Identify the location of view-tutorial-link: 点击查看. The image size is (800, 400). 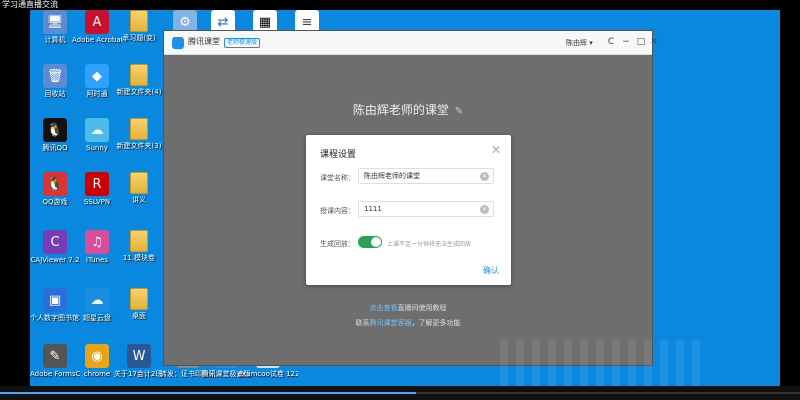
(384, 308).